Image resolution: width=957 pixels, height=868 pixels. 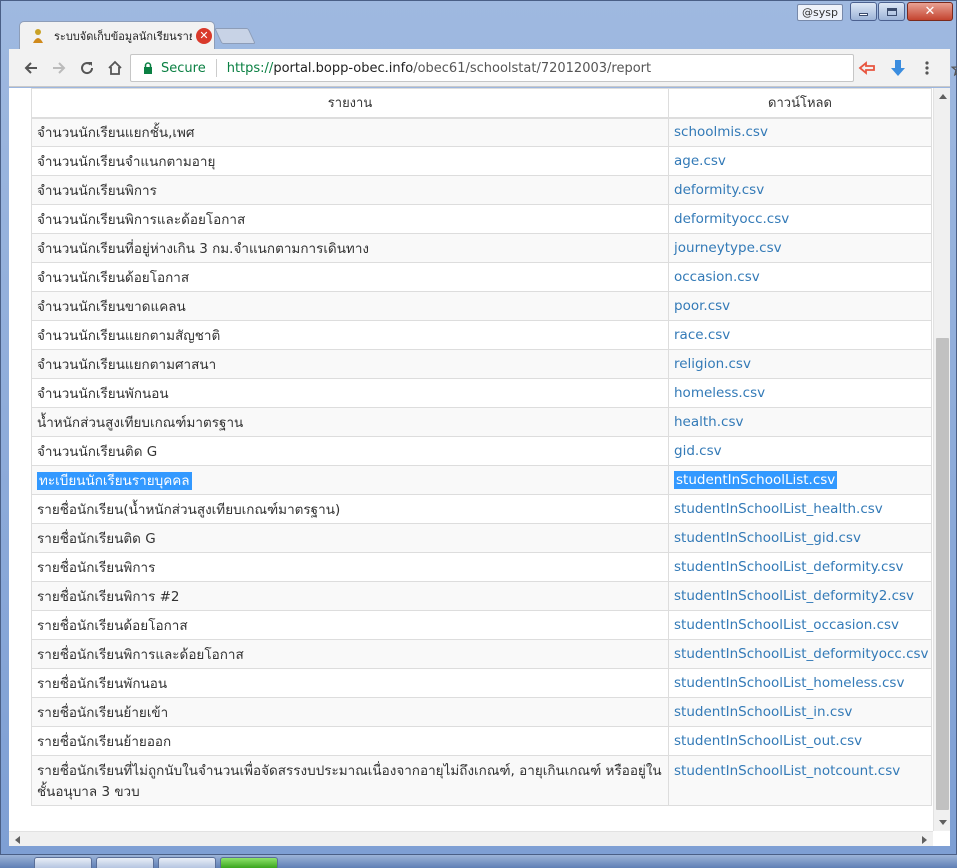 What do you see at coordinates (942, 96) in the screenshot?
I see `scroll-up-arrow-icon` at bounding box center [942, 96].